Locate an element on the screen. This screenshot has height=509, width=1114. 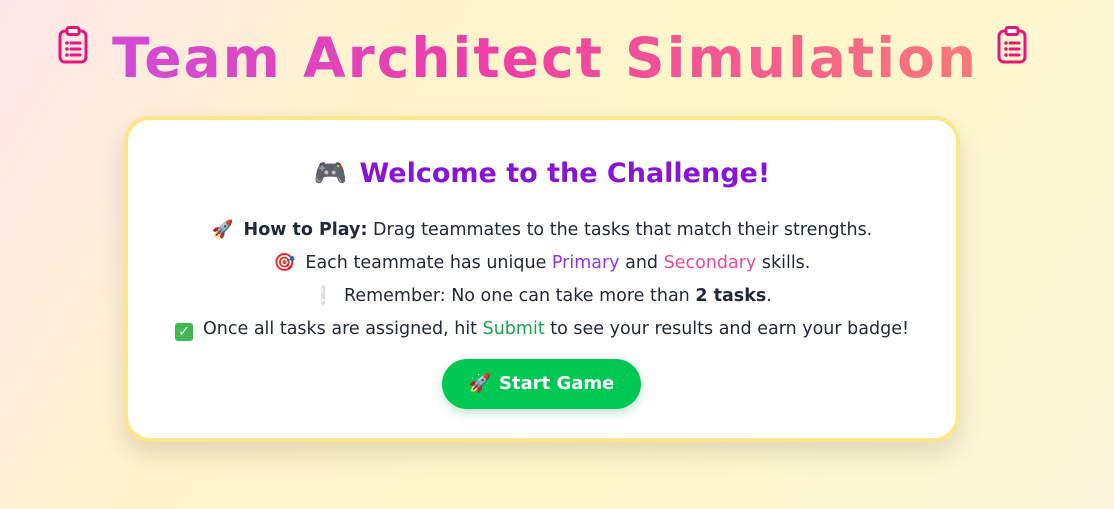
game-controller-icon: 🎮 is located at coordinates (330, 173).